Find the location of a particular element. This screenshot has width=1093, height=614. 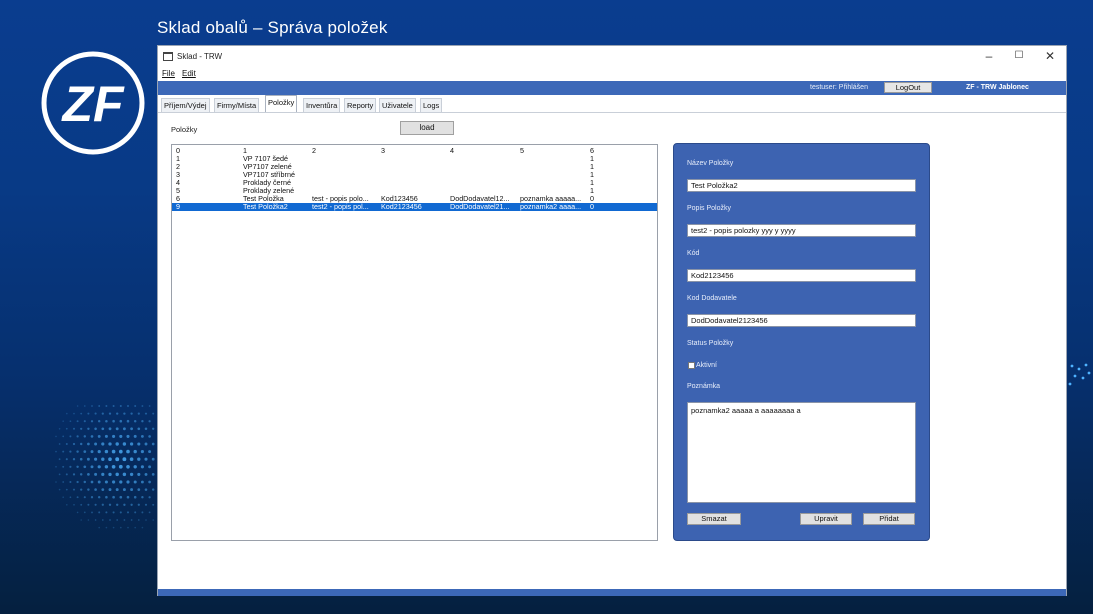

code-label: Kód is located at coordinates (693, 253).